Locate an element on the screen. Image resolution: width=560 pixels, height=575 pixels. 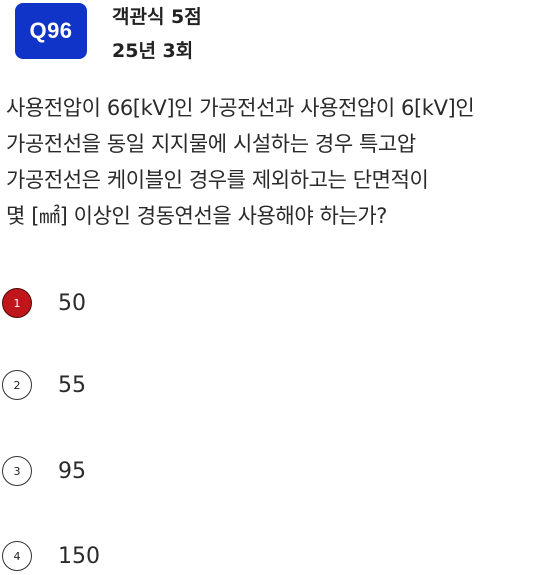
choice-label: 55 is located at coordinates (72, 385).